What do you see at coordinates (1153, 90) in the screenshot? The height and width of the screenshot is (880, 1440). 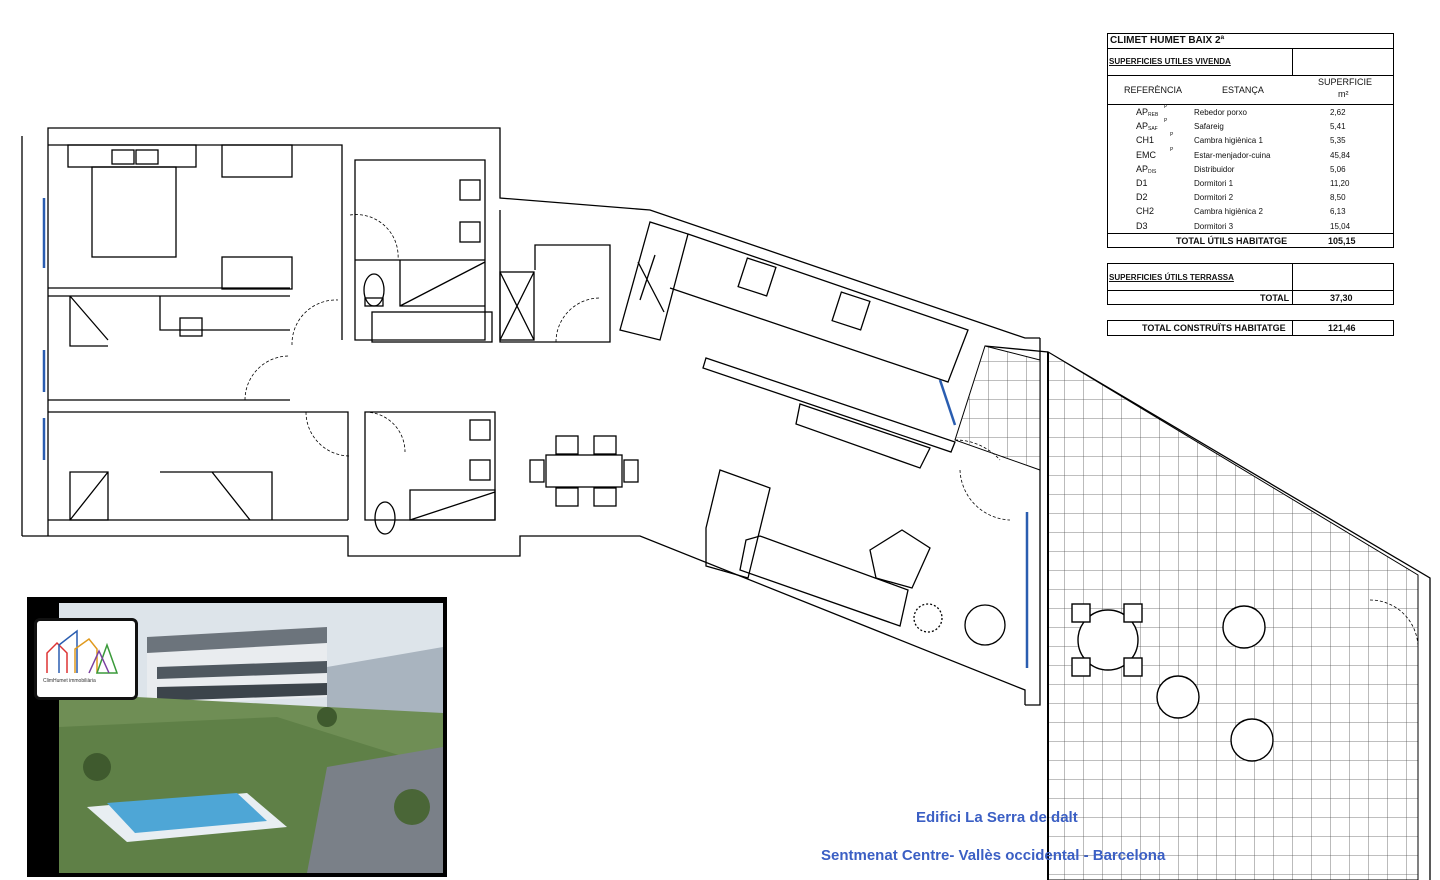 I see `header-ref: REFERÈNCIA` at bounding box center [1153, 90].